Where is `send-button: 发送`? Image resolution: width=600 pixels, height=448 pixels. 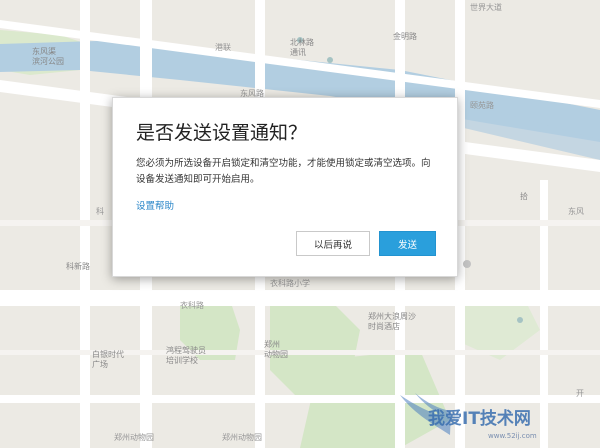
send-button: 发送 is located at coordinates (407, 243).